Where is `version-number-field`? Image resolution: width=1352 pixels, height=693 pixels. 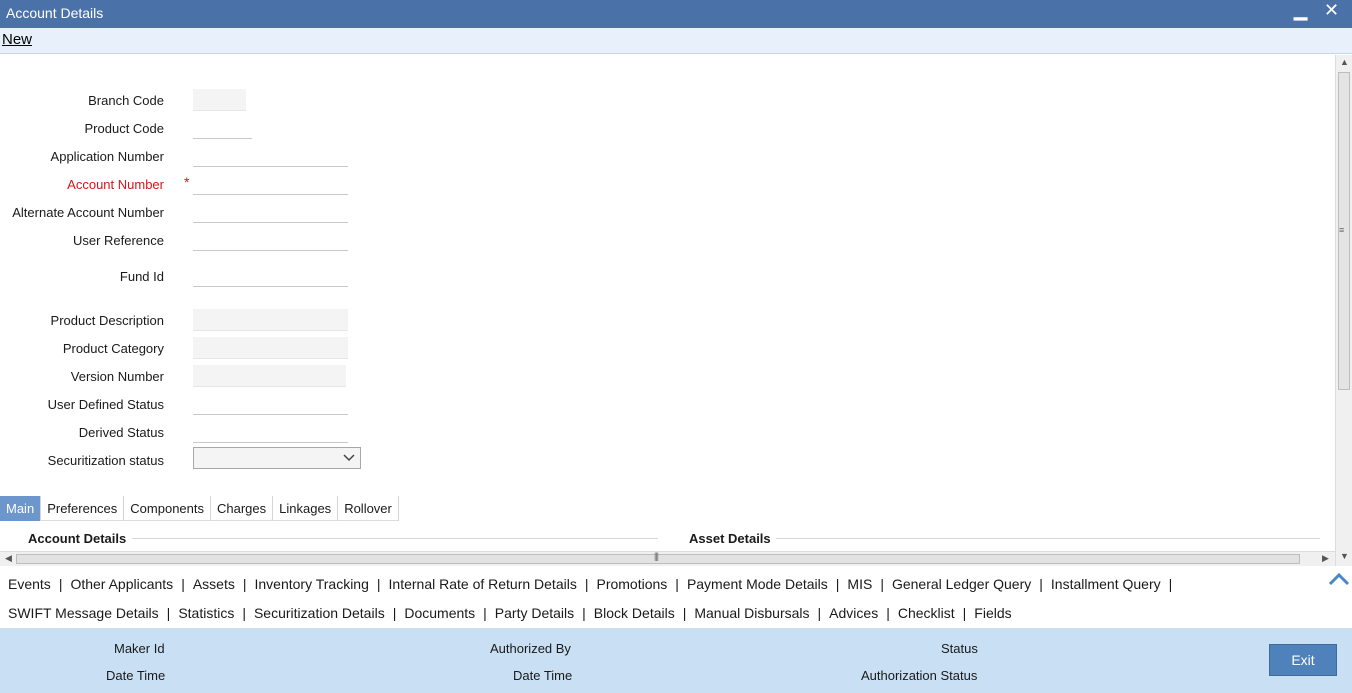 version-number-field is located at coordinates (269, 376).